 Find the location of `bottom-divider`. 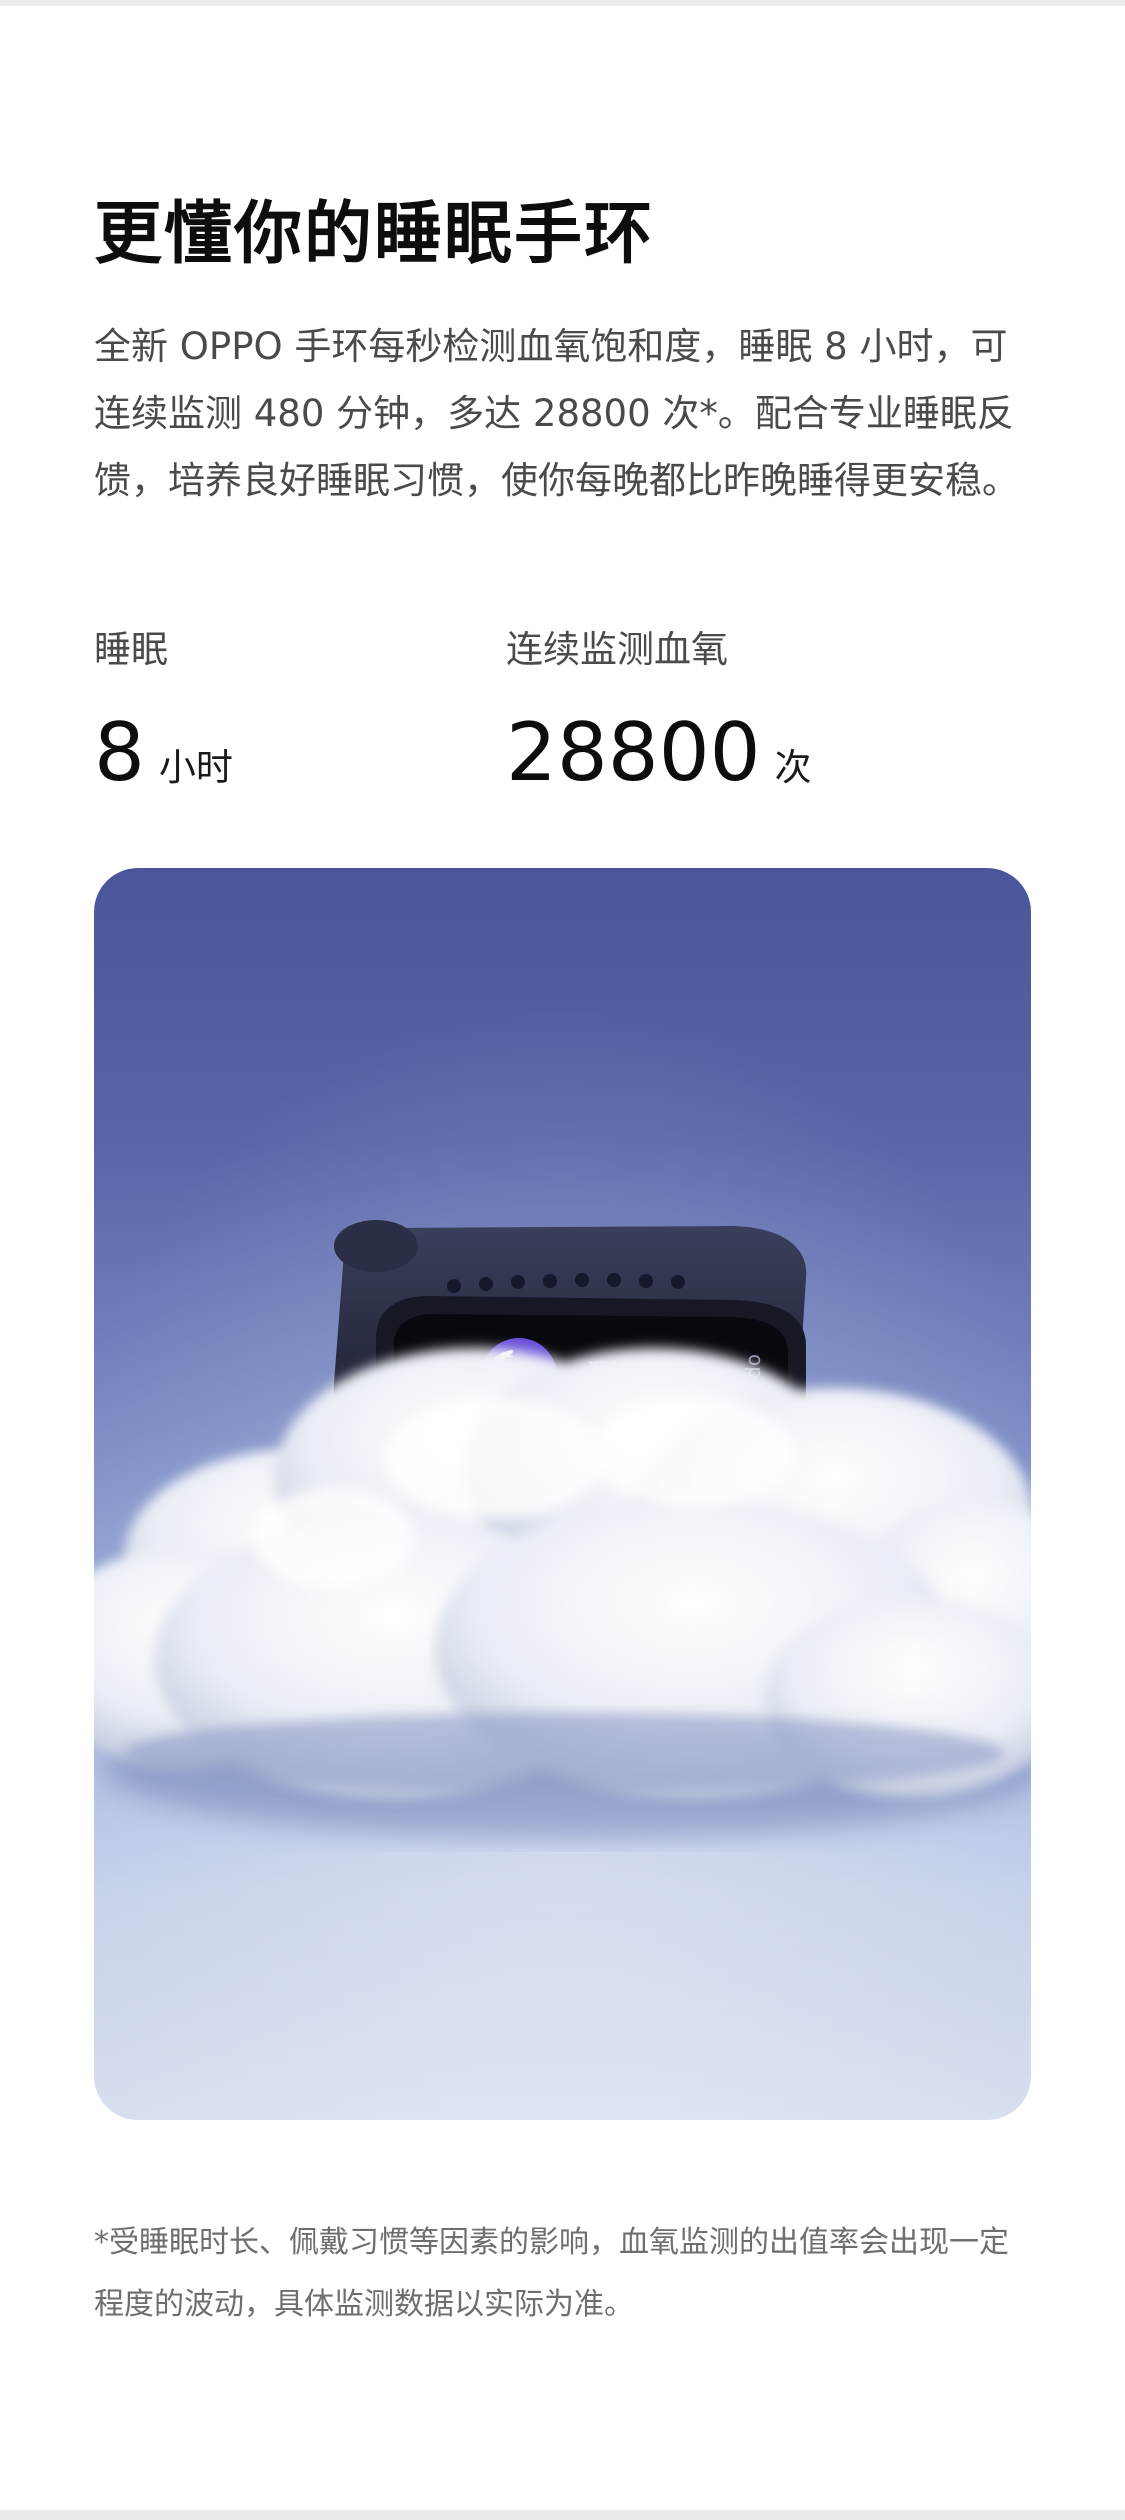

bottom-divider is located at coordinates (562, 2515).